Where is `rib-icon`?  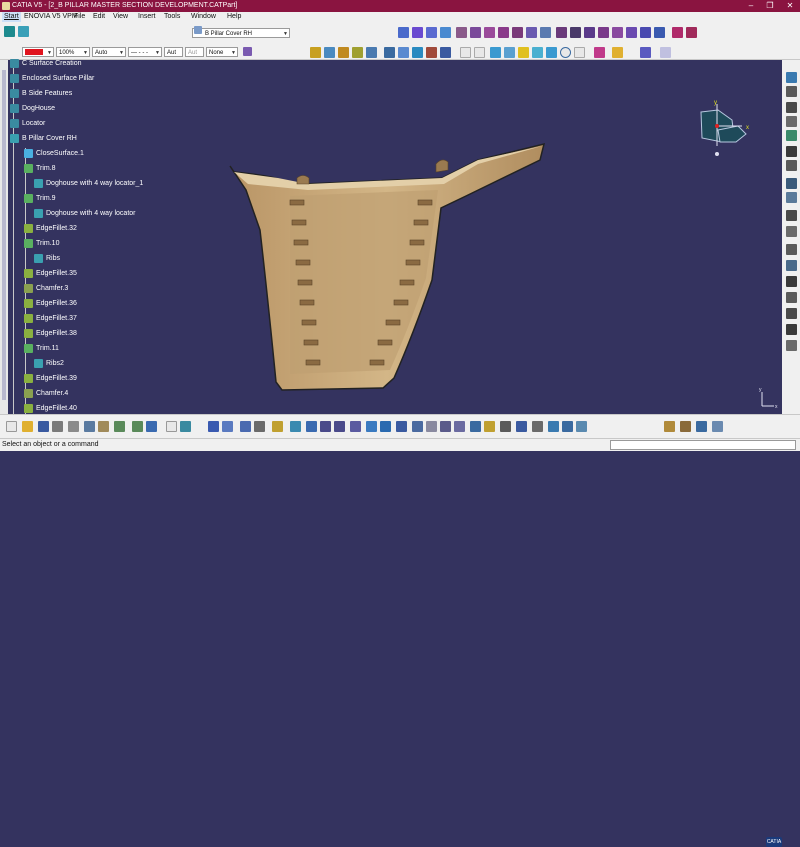 rib-icon is located at coordinates (575, 32).